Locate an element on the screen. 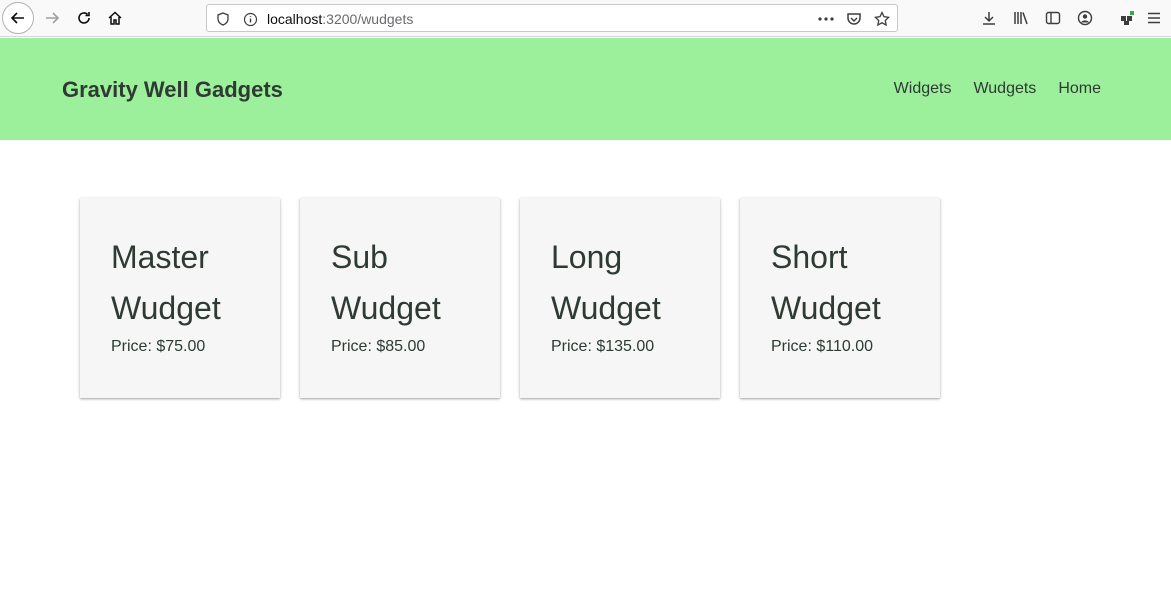 The image size is (1171, 592). download-icon is located at coordinates (989, 18).